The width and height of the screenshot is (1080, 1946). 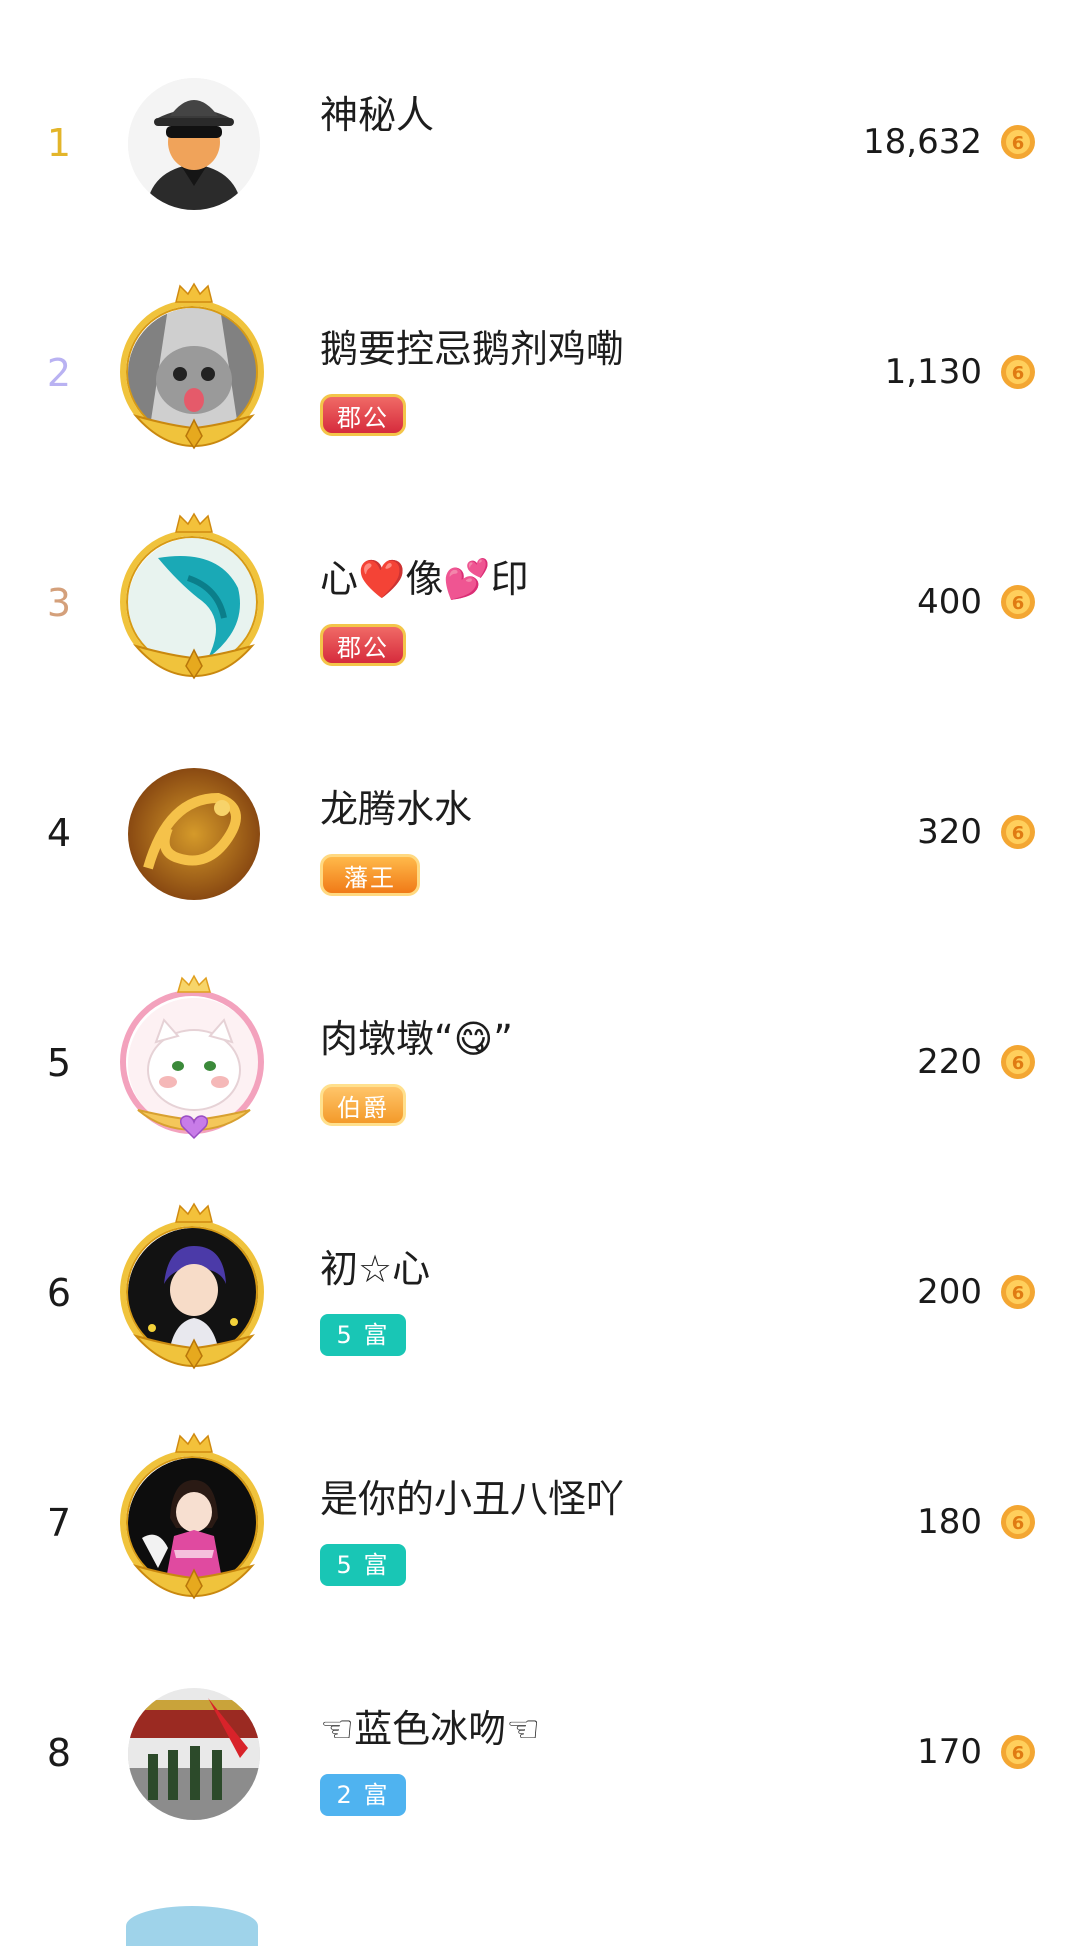 What do you see at coordinates (396, 809) in the screenshot?
I see `user-name: 龙腾水水` at bounding box center [396, 809].